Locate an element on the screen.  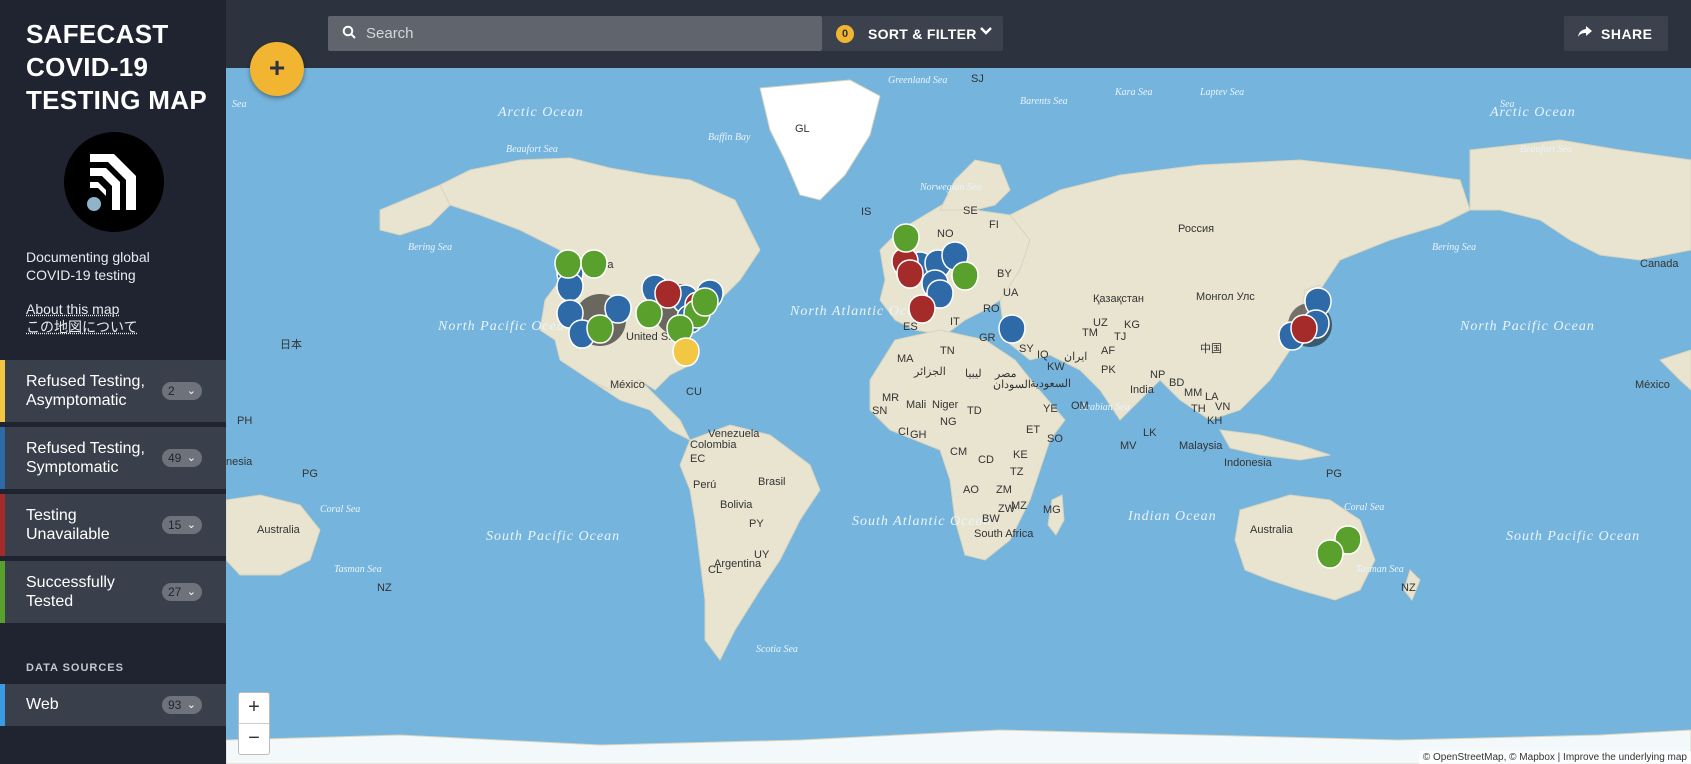
place-label: ES is located at coordinates (910, 327).